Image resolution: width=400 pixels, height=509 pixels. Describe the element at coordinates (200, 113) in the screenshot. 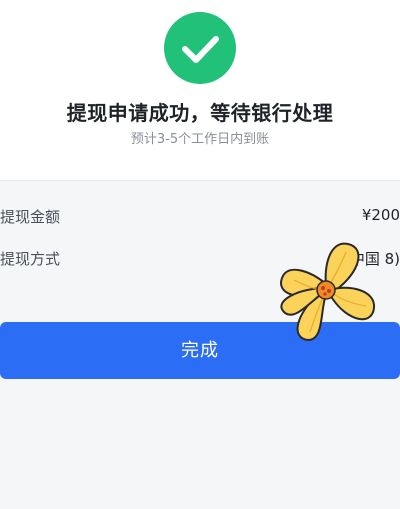

I see `success-title: 提现申请成功，等待银行处理` at that location.